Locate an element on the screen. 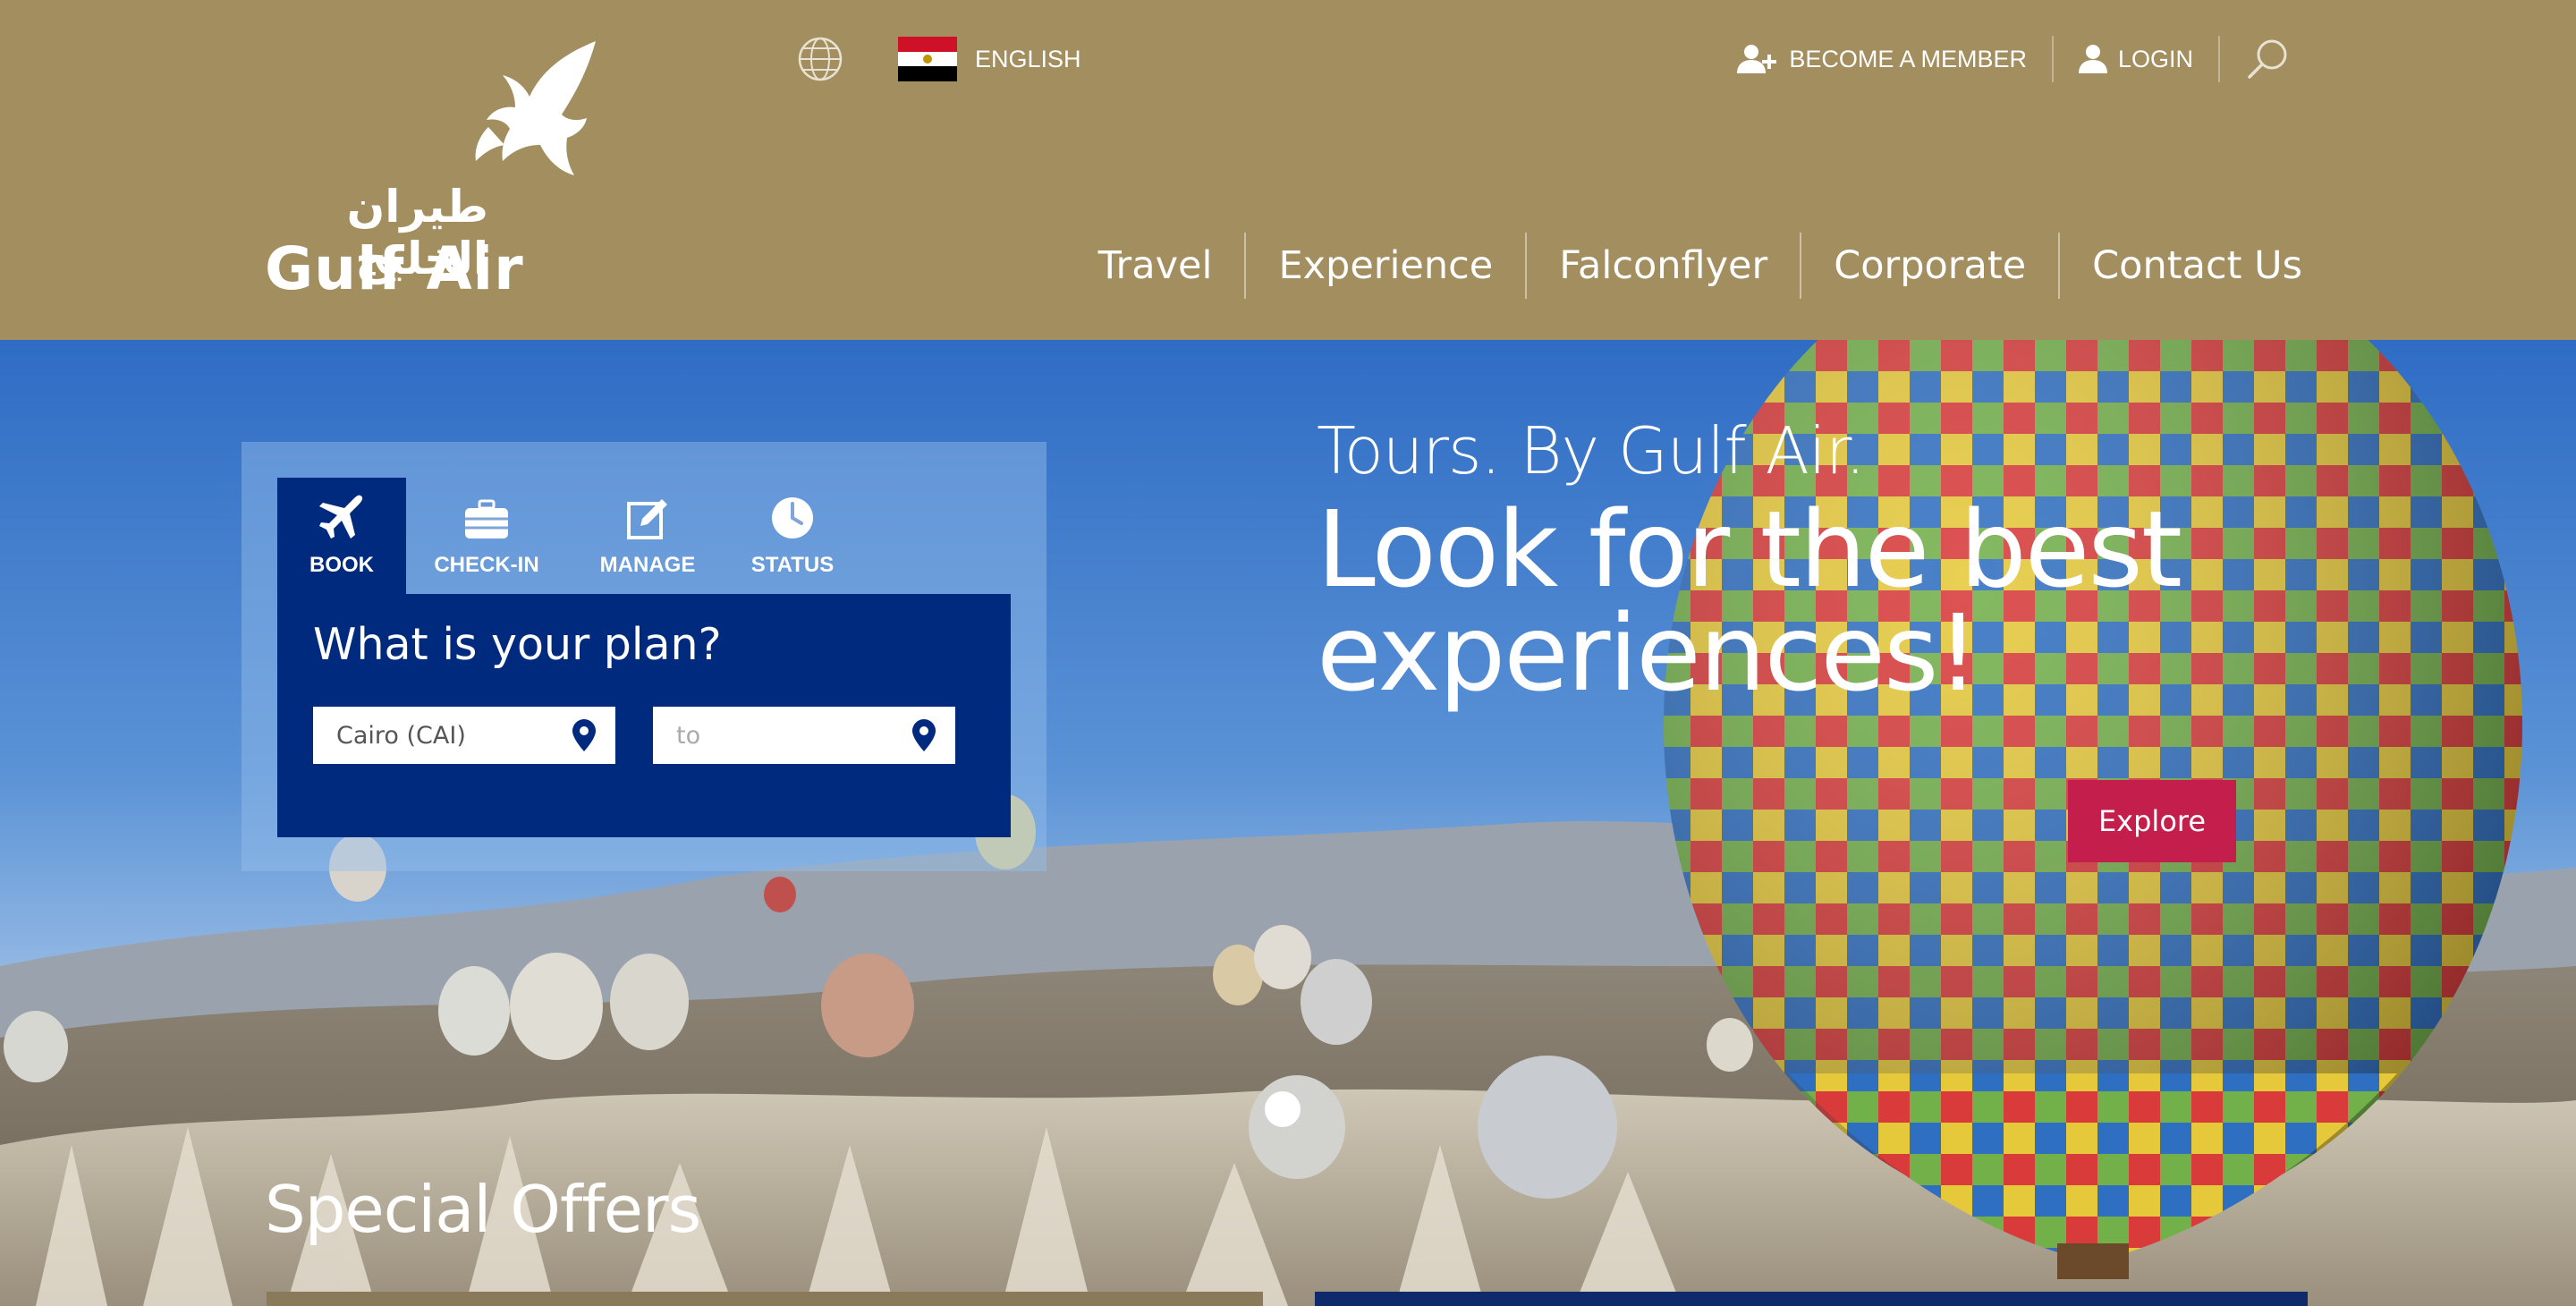 The image size is (2576, 1306). falcon-logo-icon is located at coordinates (535, 108).